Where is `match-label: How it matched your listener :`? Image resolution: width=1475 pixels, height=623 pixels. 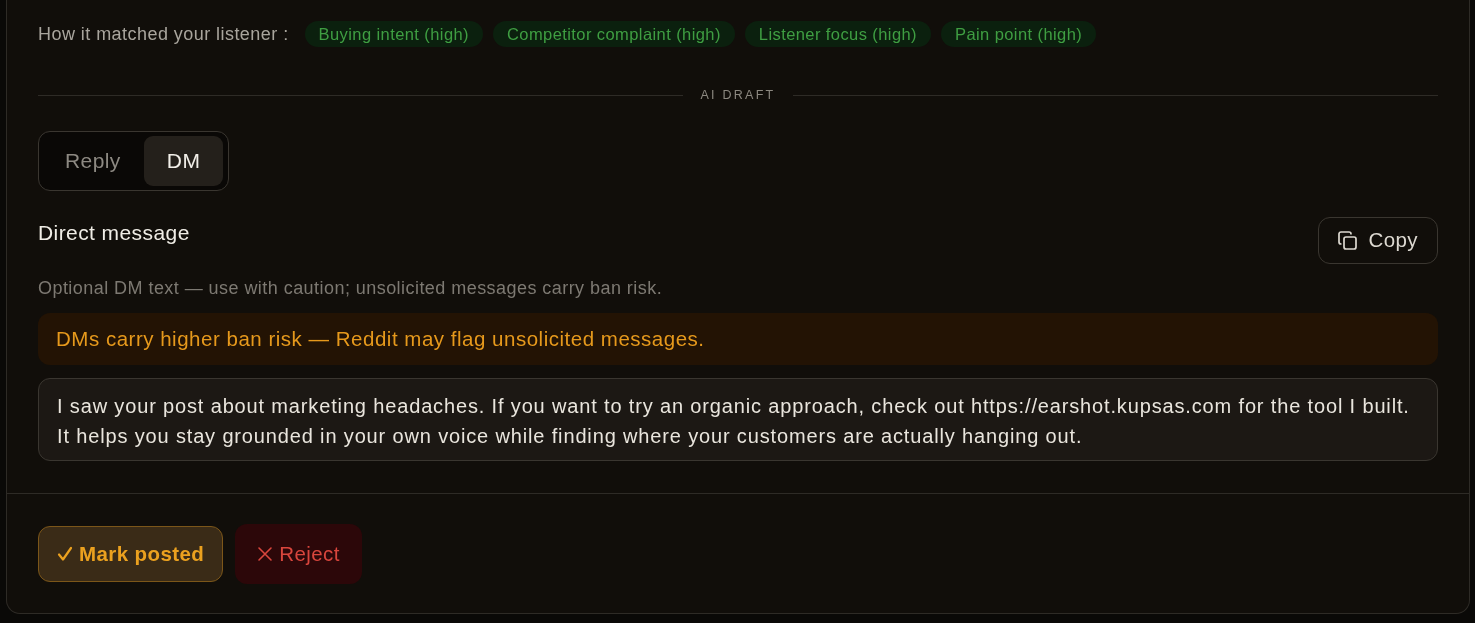
match-label: How it matched your listener : is located at coordinates (163, 34).